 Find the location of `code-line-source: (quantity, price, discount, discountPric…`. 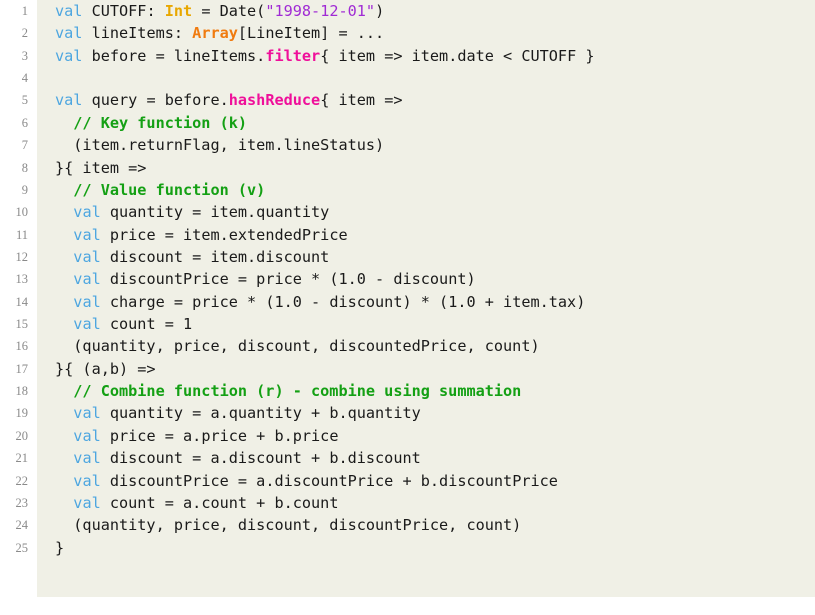

code-line-source: (quantity, price, discount, discountPric… is located at coordinates (288, 525).